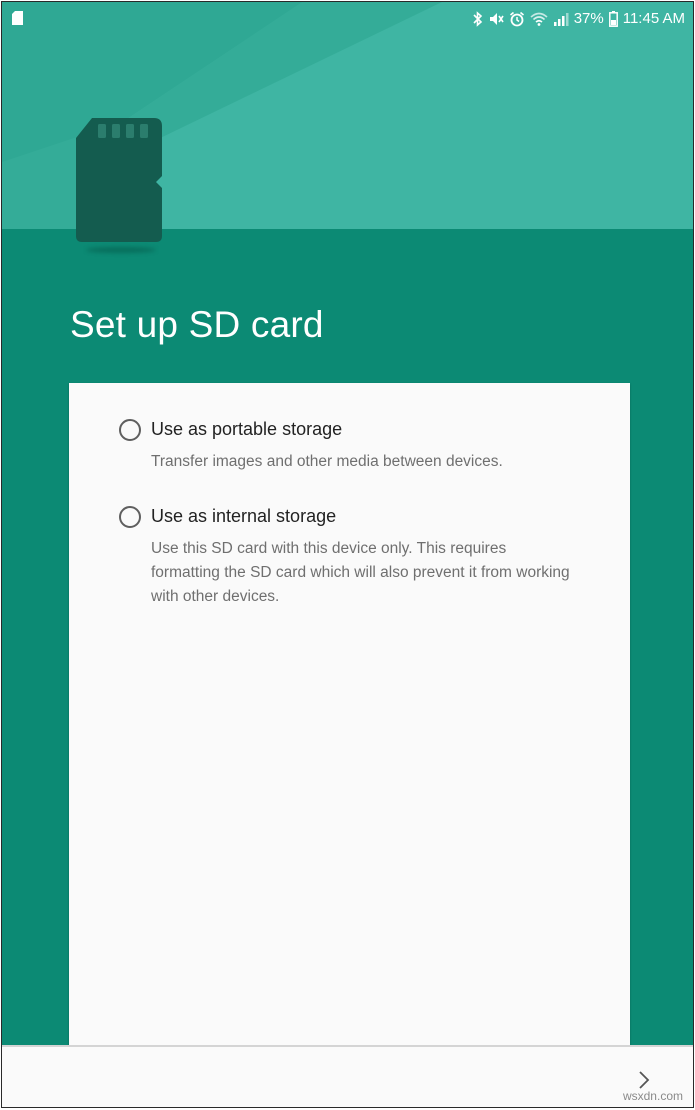 The width and height of the screenshot is (695, 1110). What do you see at coordinates (652, 1096) in the screenshot?
I see `watermark: wsxdn.com` at bounding box center [652, 1096].